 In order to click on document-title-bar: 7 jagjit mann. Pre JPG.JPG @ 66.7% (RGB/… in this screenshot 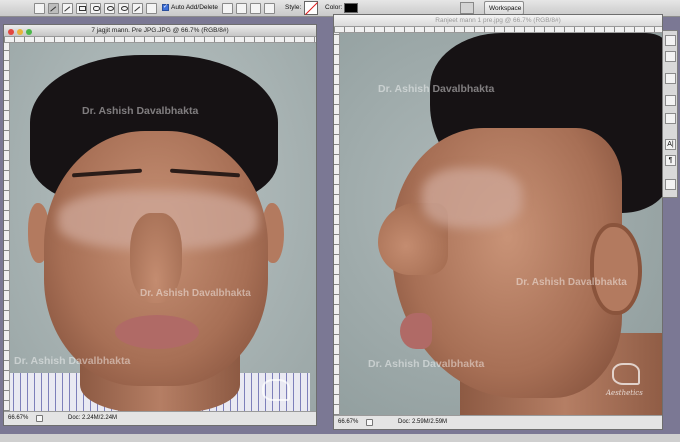, I will do `click(160, 31)`.